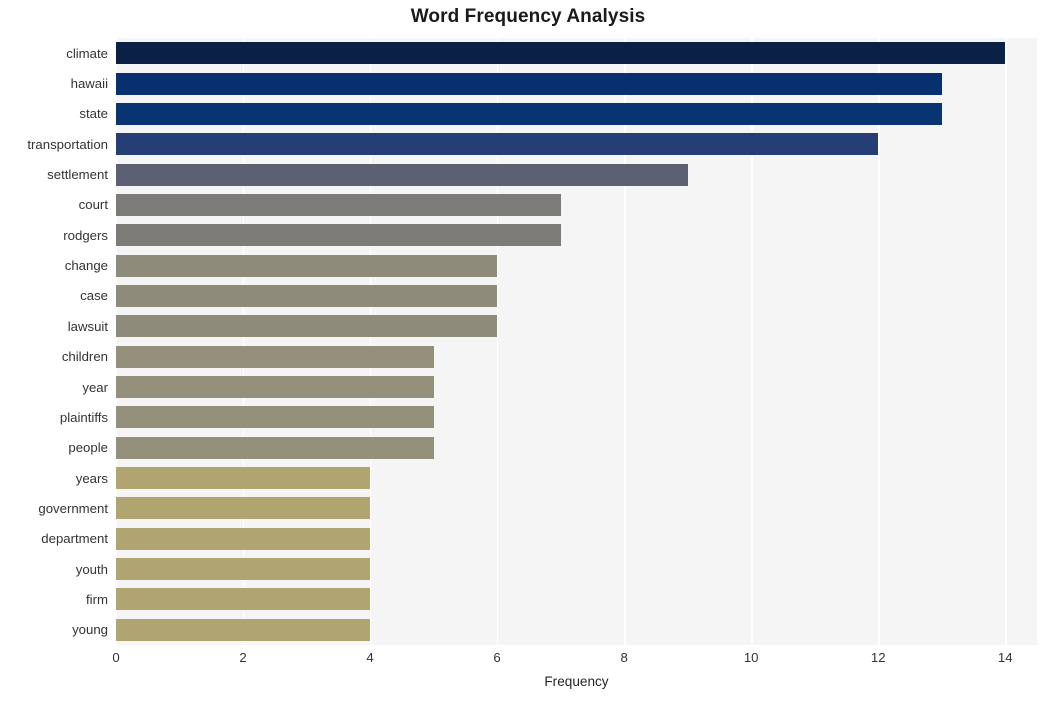 The width and height of the screenshot is (1056, 701). Describe the element at coordinates (85, 235) in the screenshot. I see `y-tick-label-rodgers: rodgers` at that location.